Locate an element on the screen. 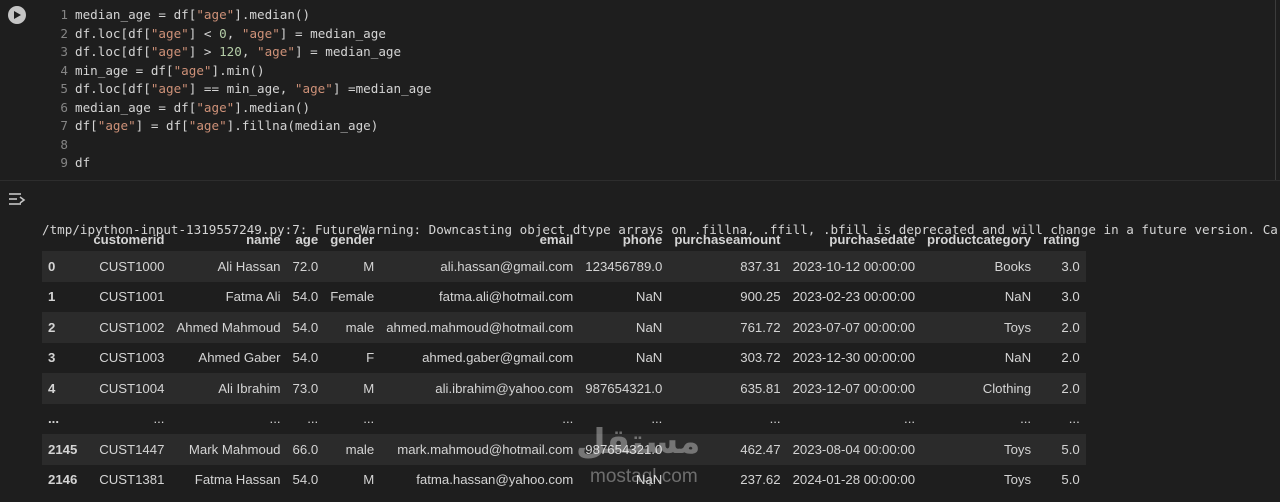 Image resolution: width=1280 pixels, height=502 pixels. table-cell: Ahmed Gaber is located at coordinates (239, 358).